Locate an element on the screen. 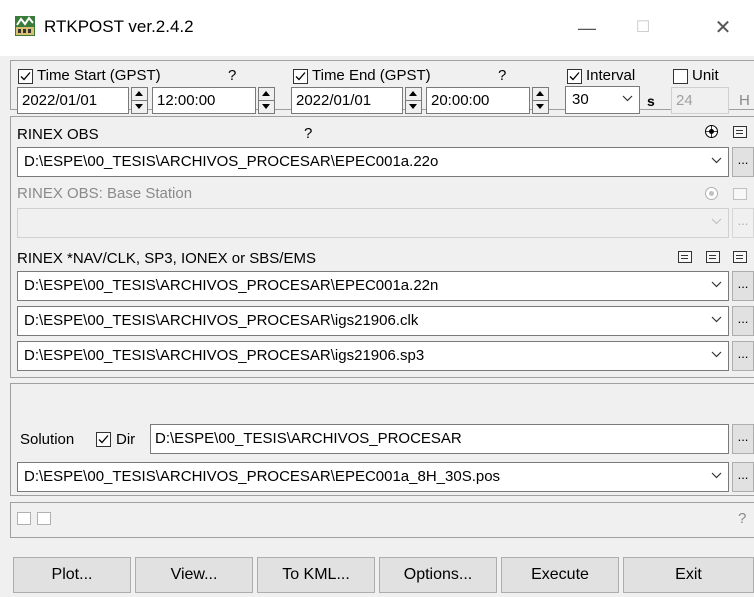 The height and width of the screenshot is (597, 754). rinex-obs-base-label: RINEX OBS: Base Station is located at coordinates (105, 193).